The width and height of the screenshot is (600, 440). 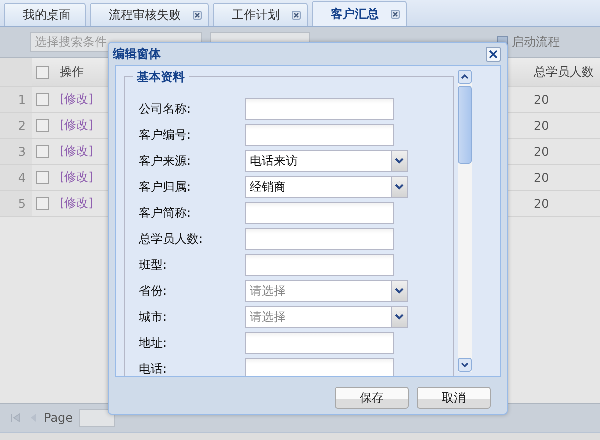 What do you see at coordinates (153, 291) in the screenshot?
I see `field-label: 省份:` at bounding box center [153, 291].